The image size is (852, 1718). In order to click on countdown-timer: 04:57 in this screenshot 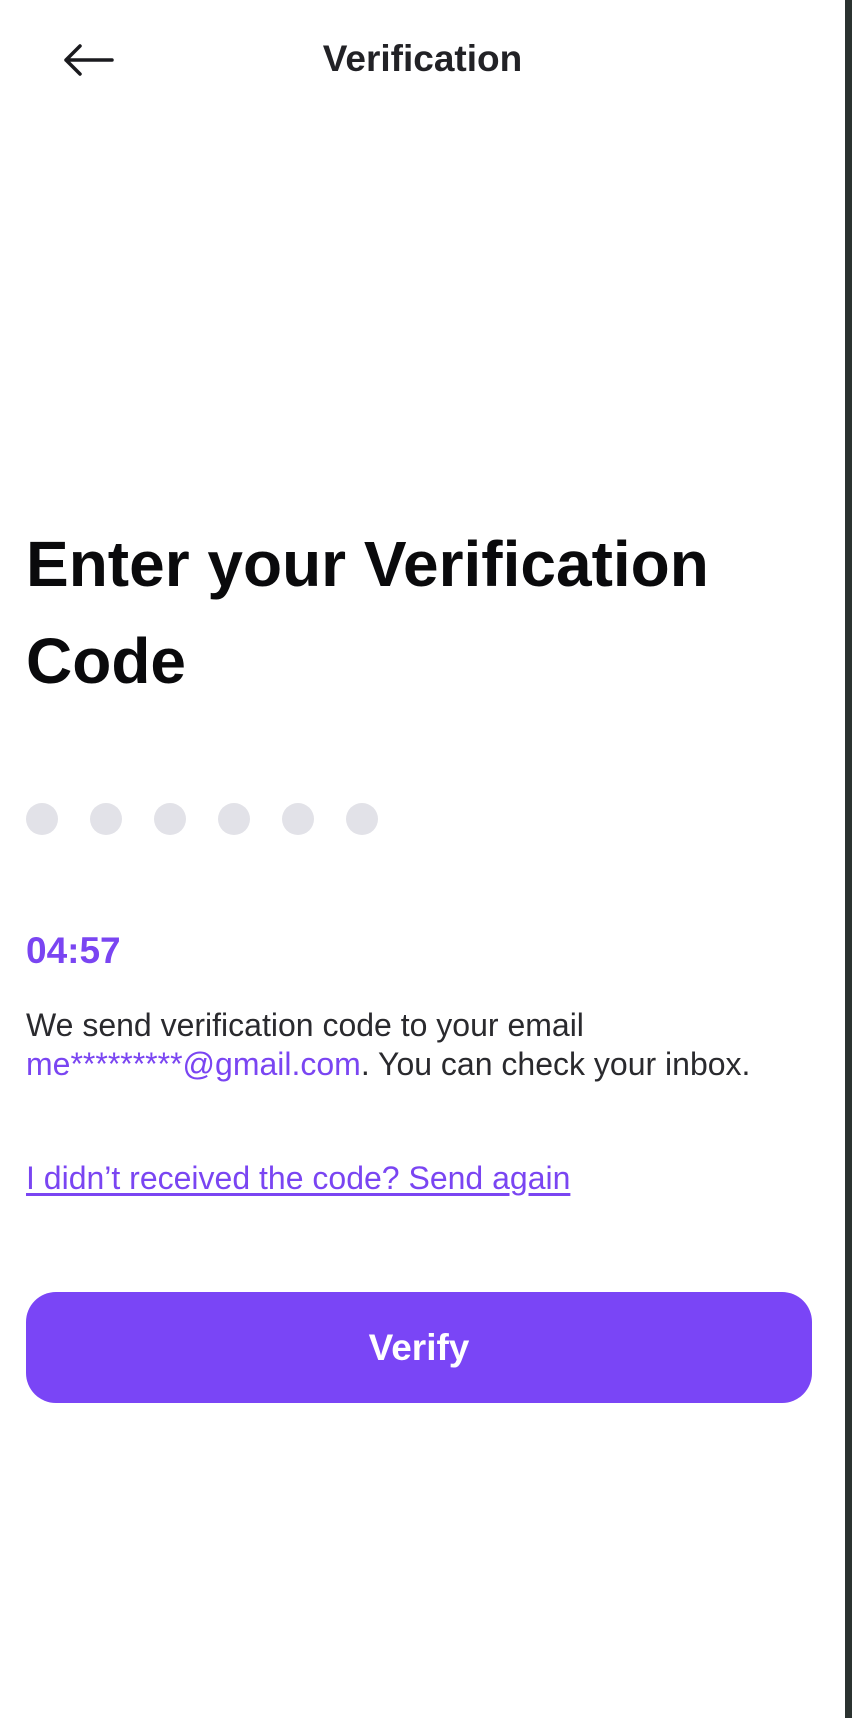, I will do `click(73, 950)`.